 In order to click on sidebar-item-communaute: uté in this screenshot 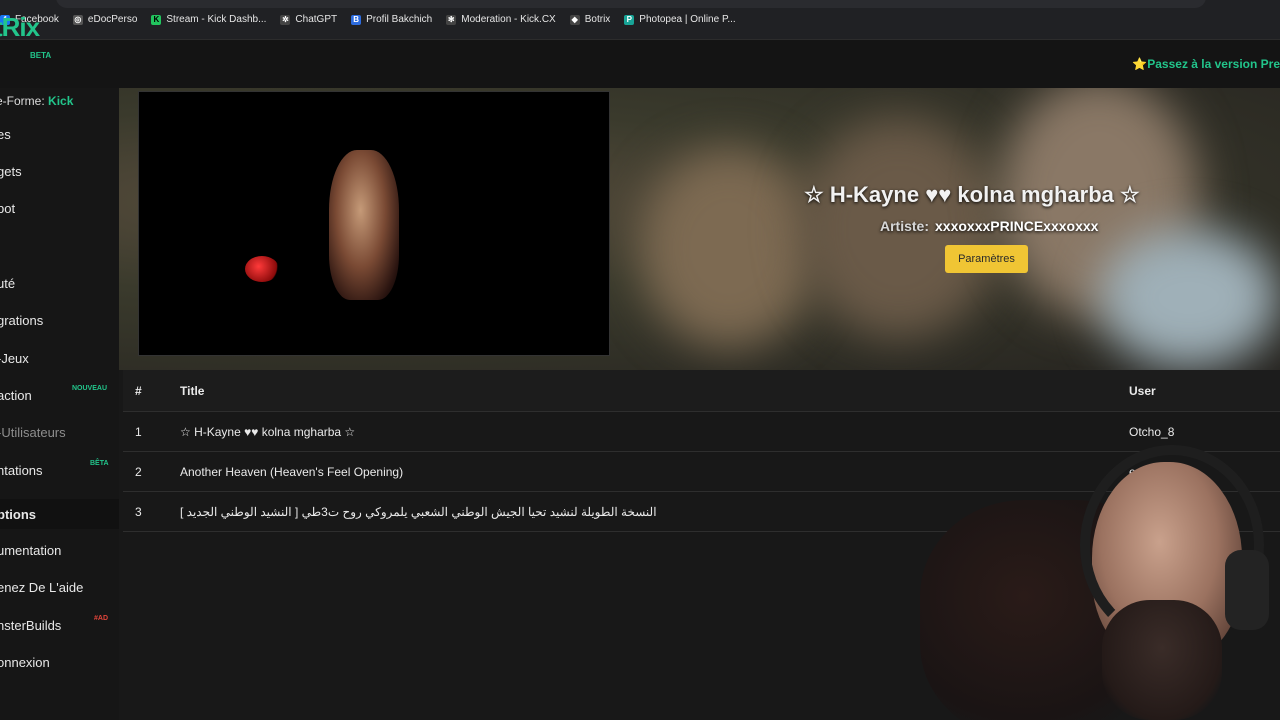, I will do `click(7, 283)`.